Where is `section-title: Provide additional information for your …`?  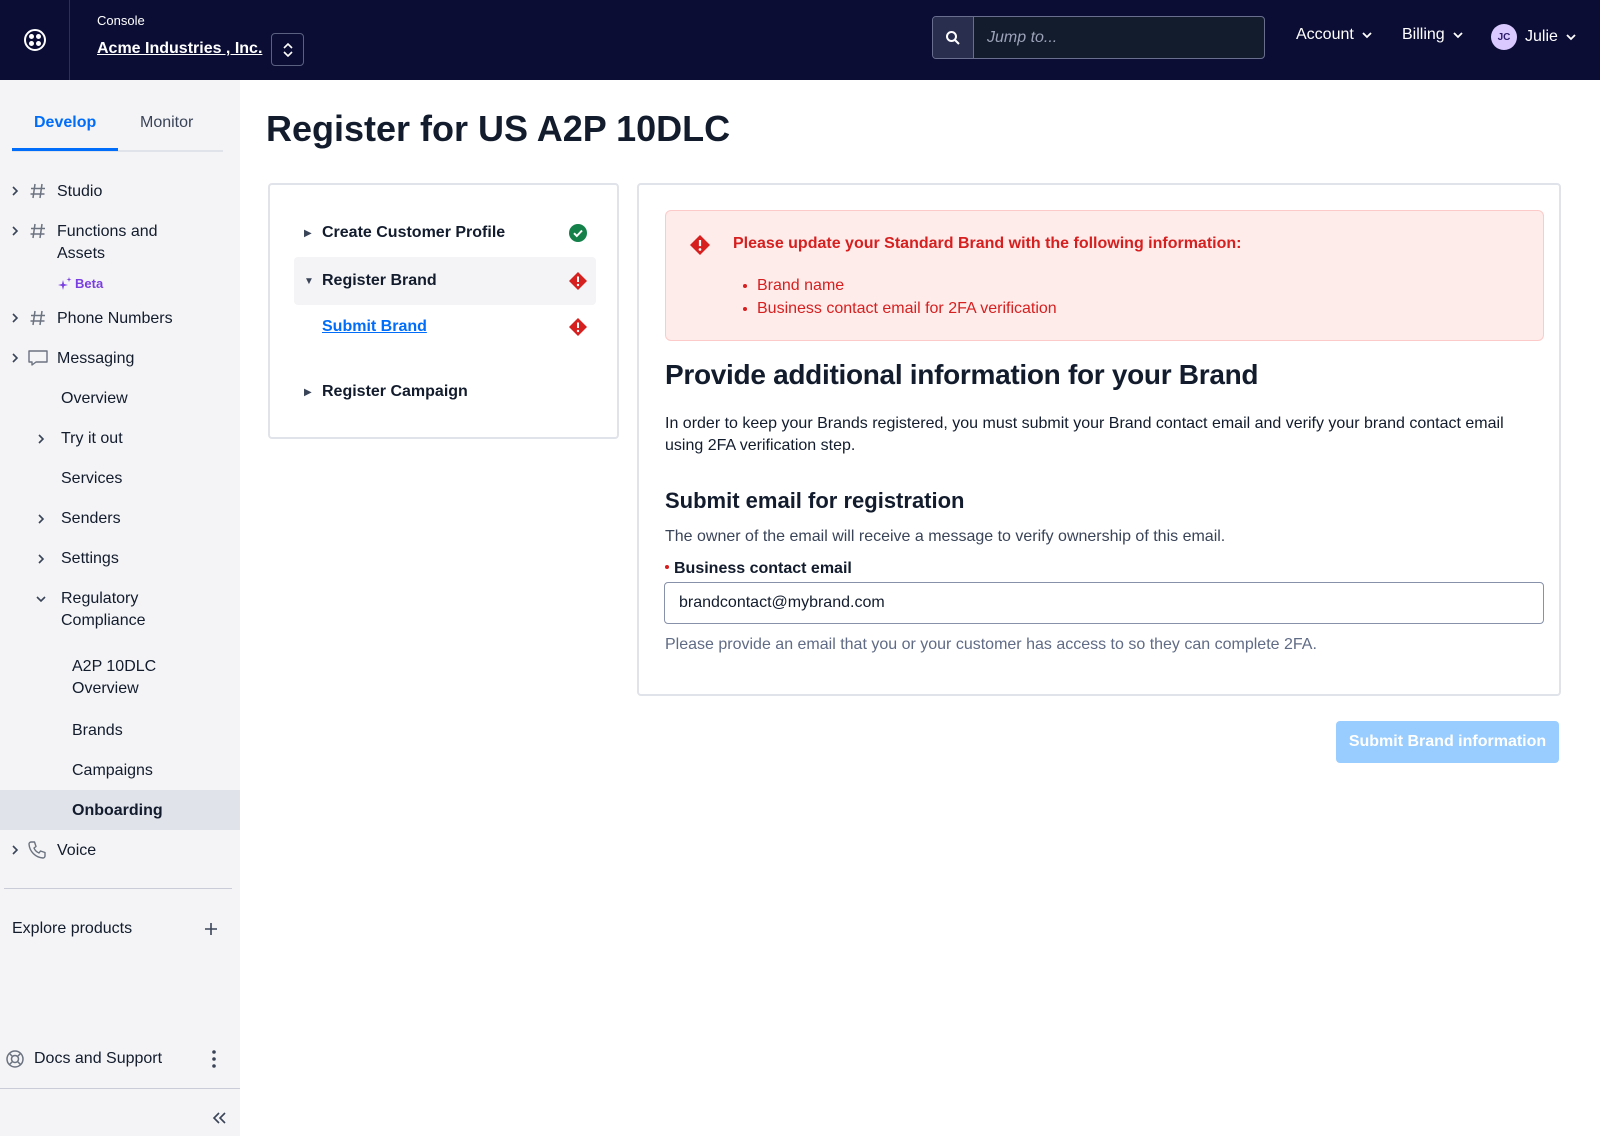 section-title: Provide additional information for your … is located at coordinates (962, 374).